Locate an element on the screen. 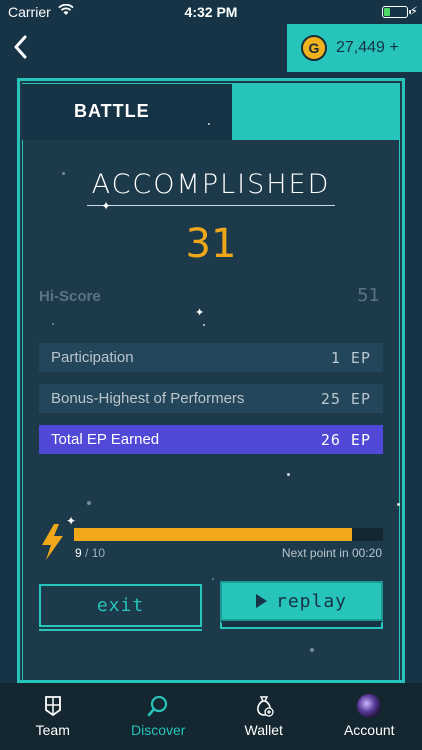 Image resolution: width=422 pixels, height=750 pixels. energy-count: 9 / 10 is located at coordinates (90, 553).